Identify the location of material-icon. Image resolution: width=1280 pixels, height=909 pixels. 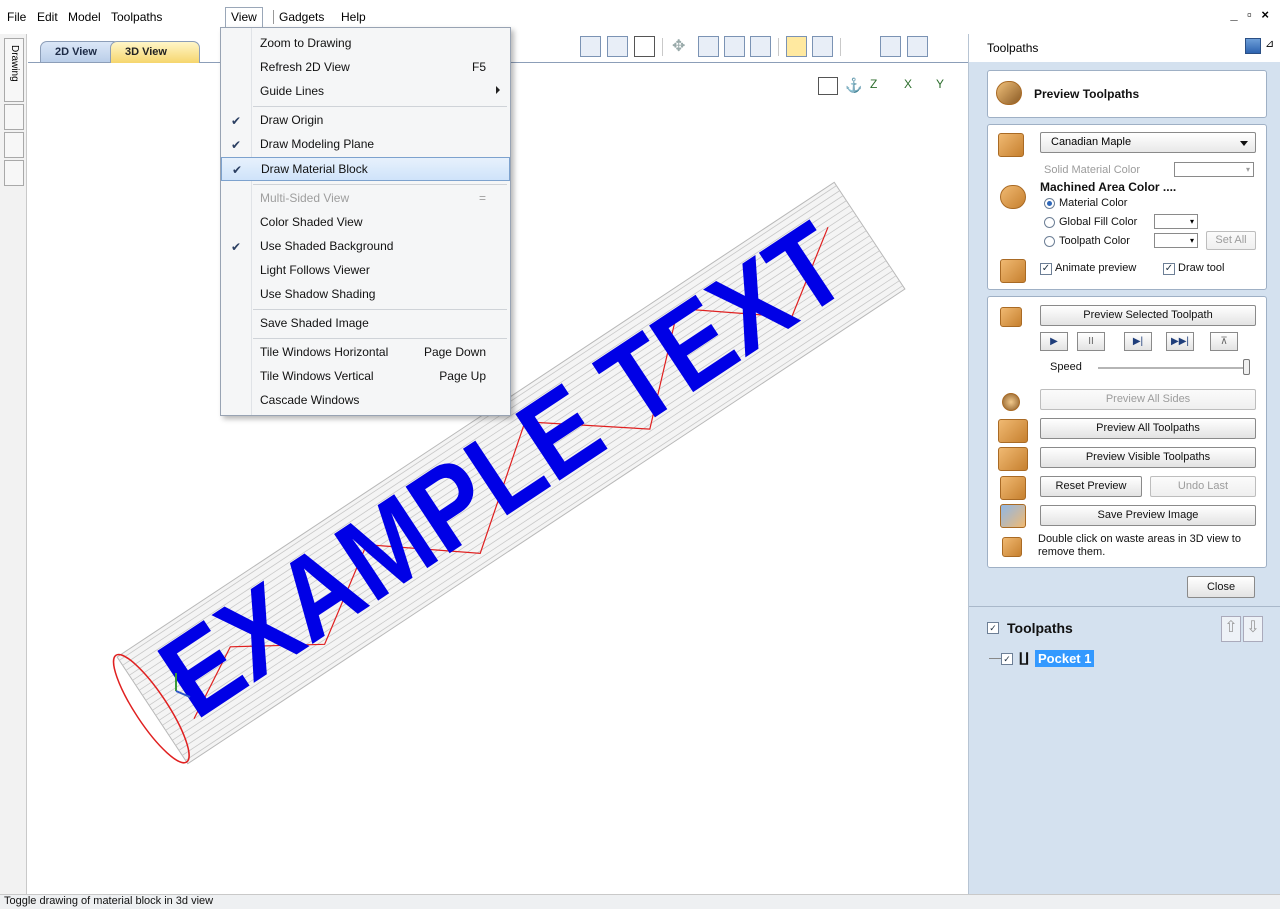
(1011, 145).